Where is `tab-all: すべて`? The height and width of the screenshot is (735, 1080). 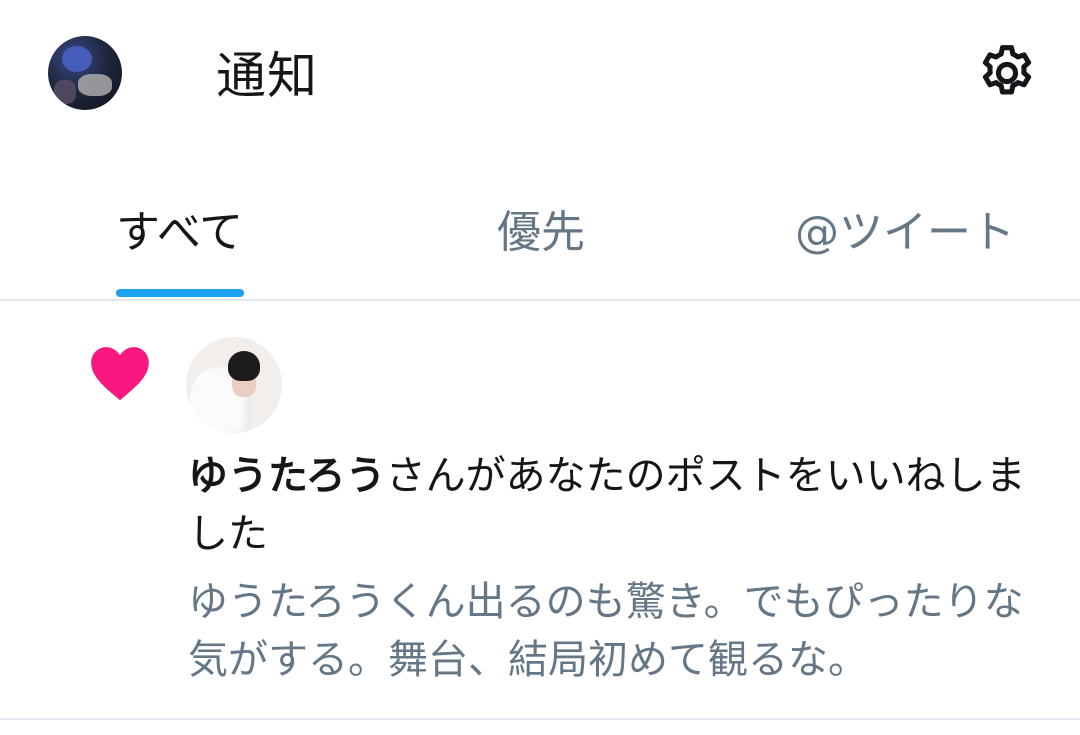
tab-all: すべて is located at coordinates (181, 245).